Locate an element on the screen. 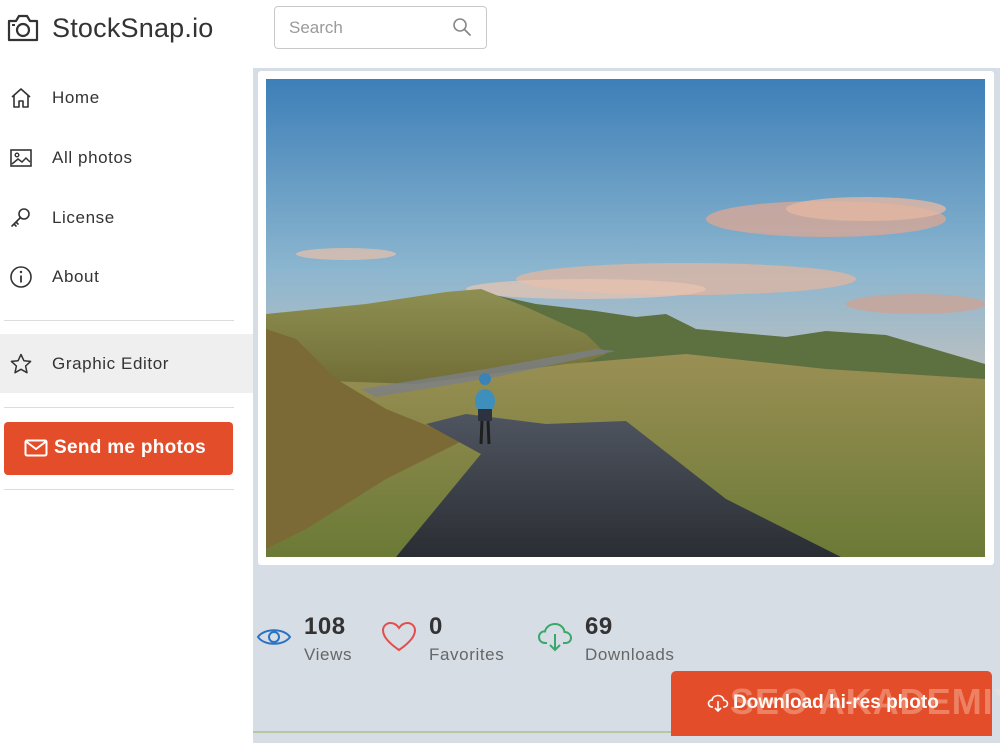 Image resolution: width=1000 pixels, height=743 pixels. sidebar-item-about: About is located at coordinates (126, 276).